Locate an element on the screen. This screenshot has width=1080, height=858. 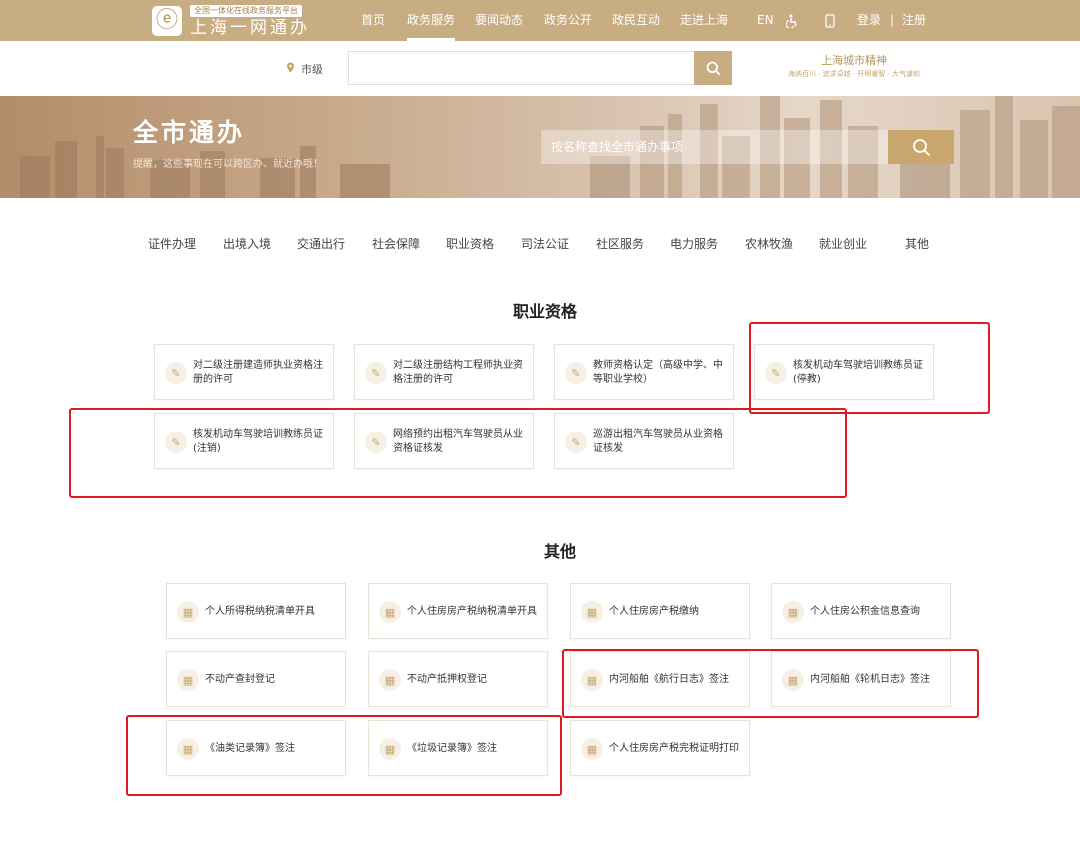
nav-home: 首页 is located at coordinates (373, 20).